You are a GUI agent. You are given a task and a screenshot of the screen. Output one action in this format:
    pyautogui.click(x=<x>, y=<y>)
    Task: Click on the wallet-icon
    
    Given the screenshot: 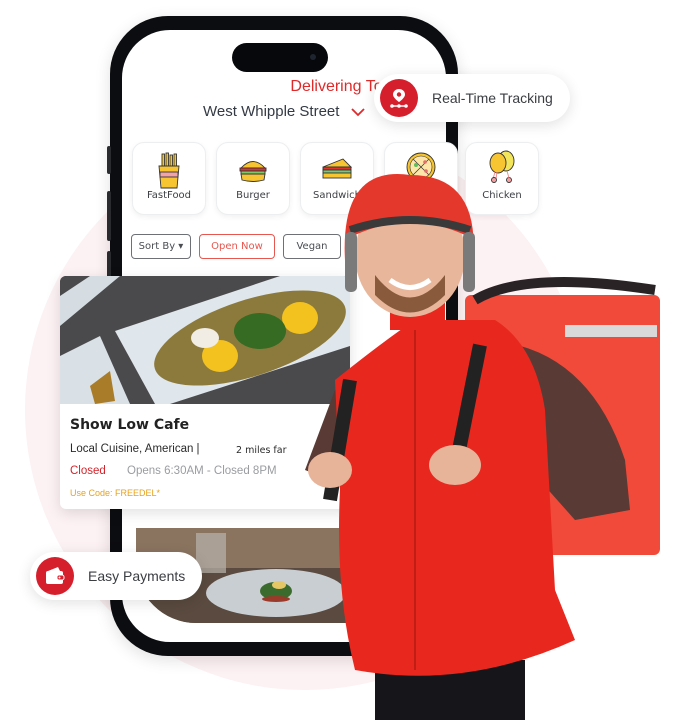 What is the action you would take?
    pyautogui.click(x=55, y=576)
    